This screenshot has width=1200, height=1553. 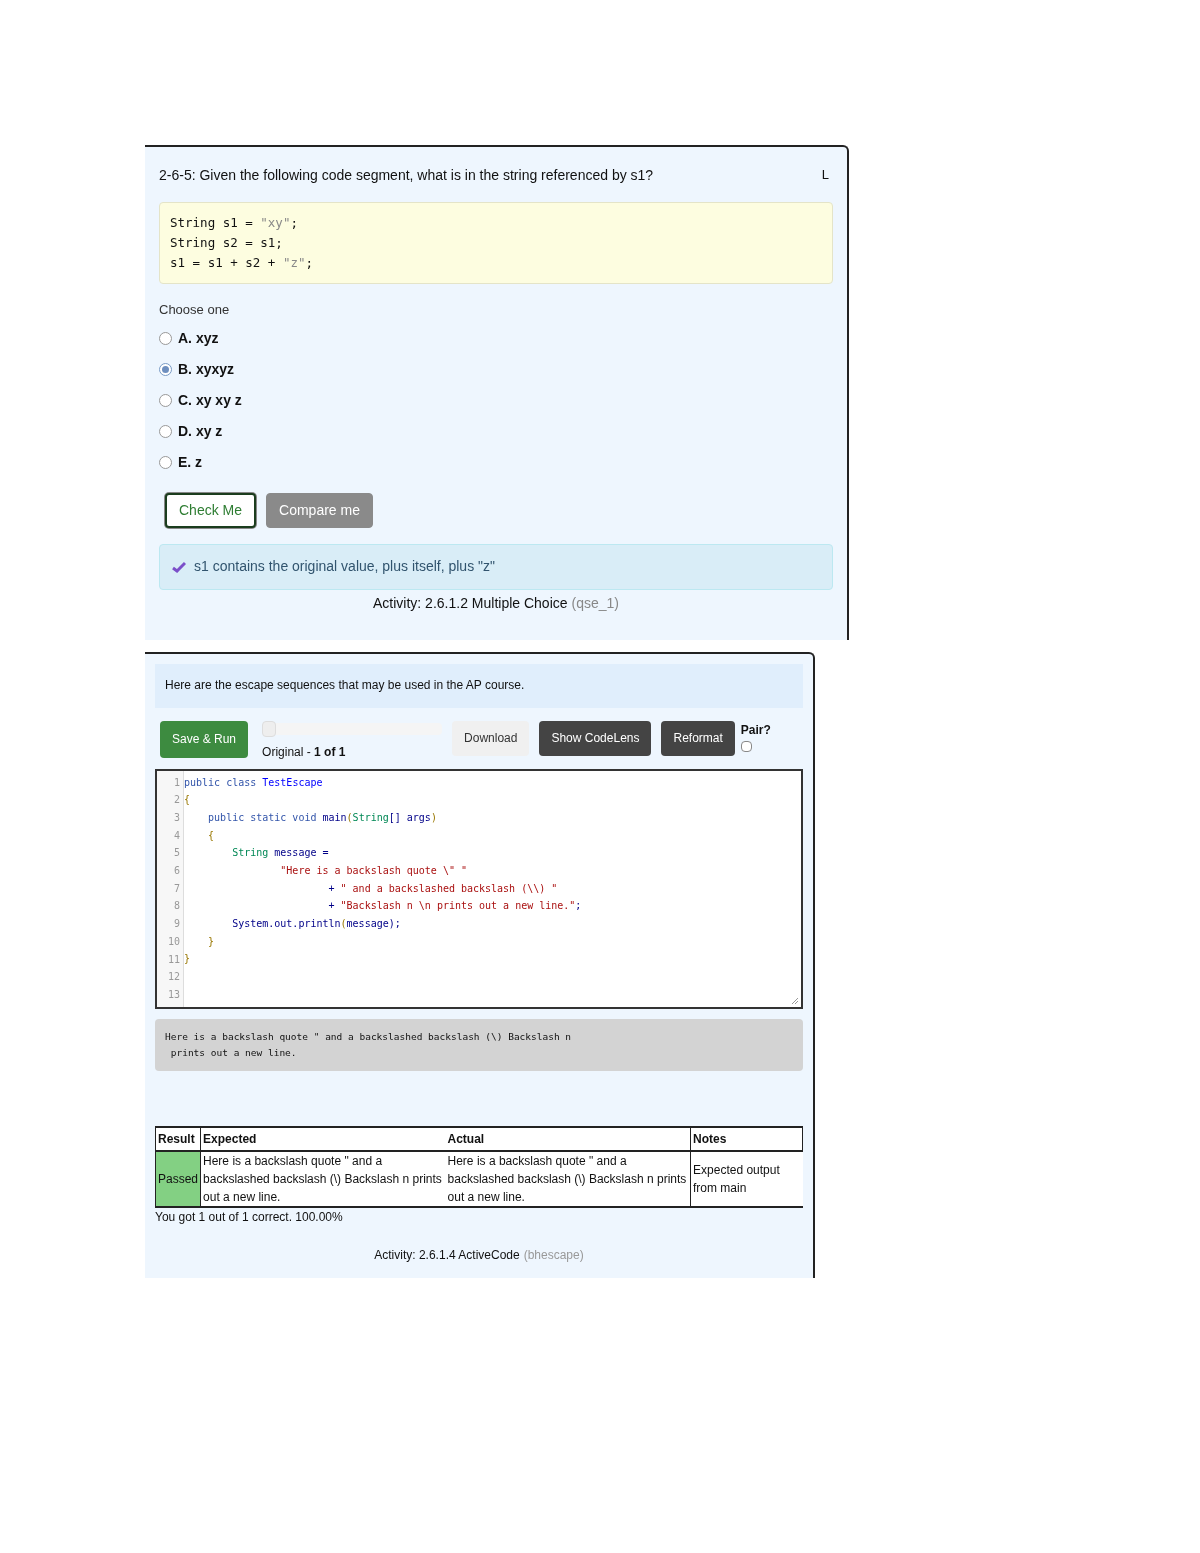 I want to click on instruction-text: Choose one, so click(x=195, y=310).